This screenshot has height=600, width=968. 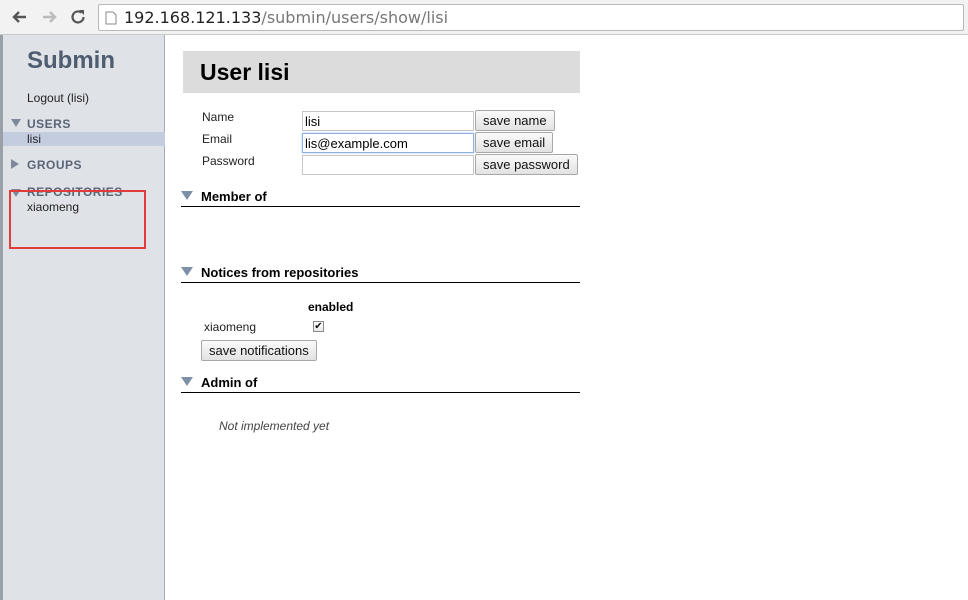 What do you see at coordinates (16, 193) in the screenshot?
I see `repositories-expand-icon` at bounding box center [16, 193].